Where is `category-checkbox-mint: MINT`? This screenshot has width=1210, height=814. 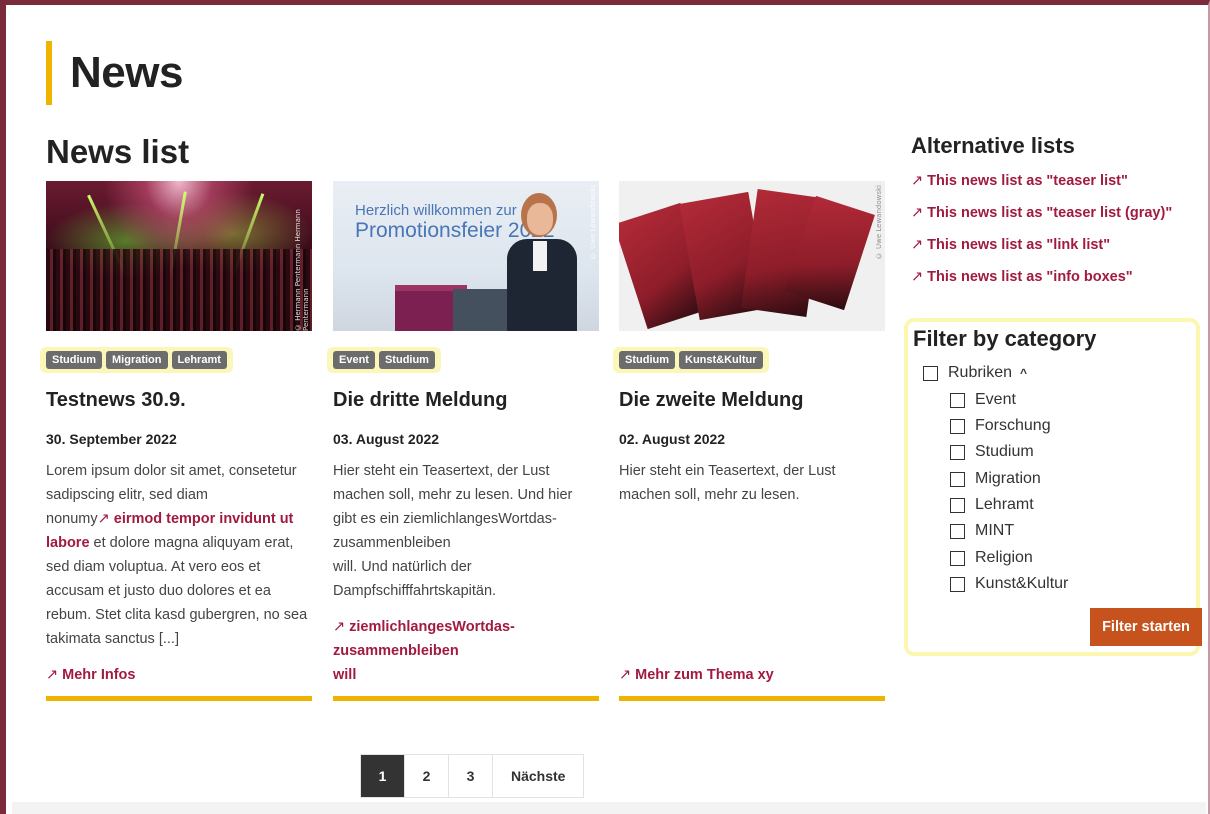 category-checkbox-mint: MINT is located at coordinates (982, 531).